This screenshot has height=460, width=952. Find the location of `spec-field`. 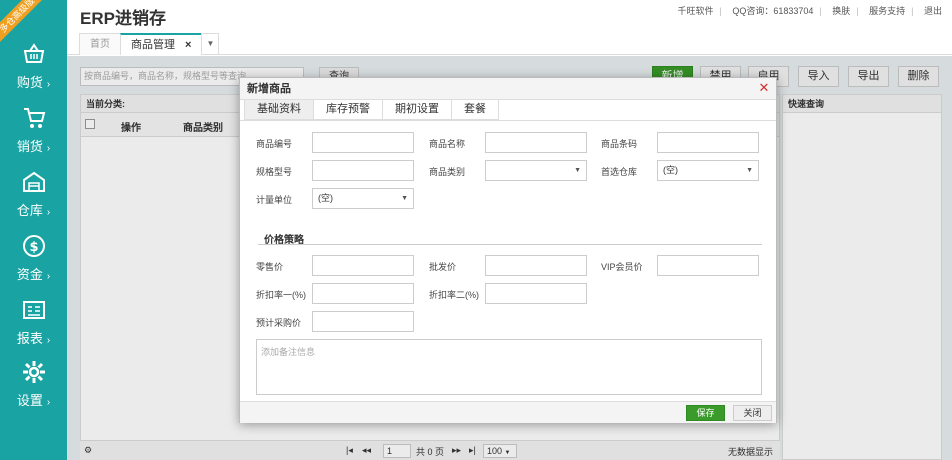

spec-field is located at coordinates (363, 170).